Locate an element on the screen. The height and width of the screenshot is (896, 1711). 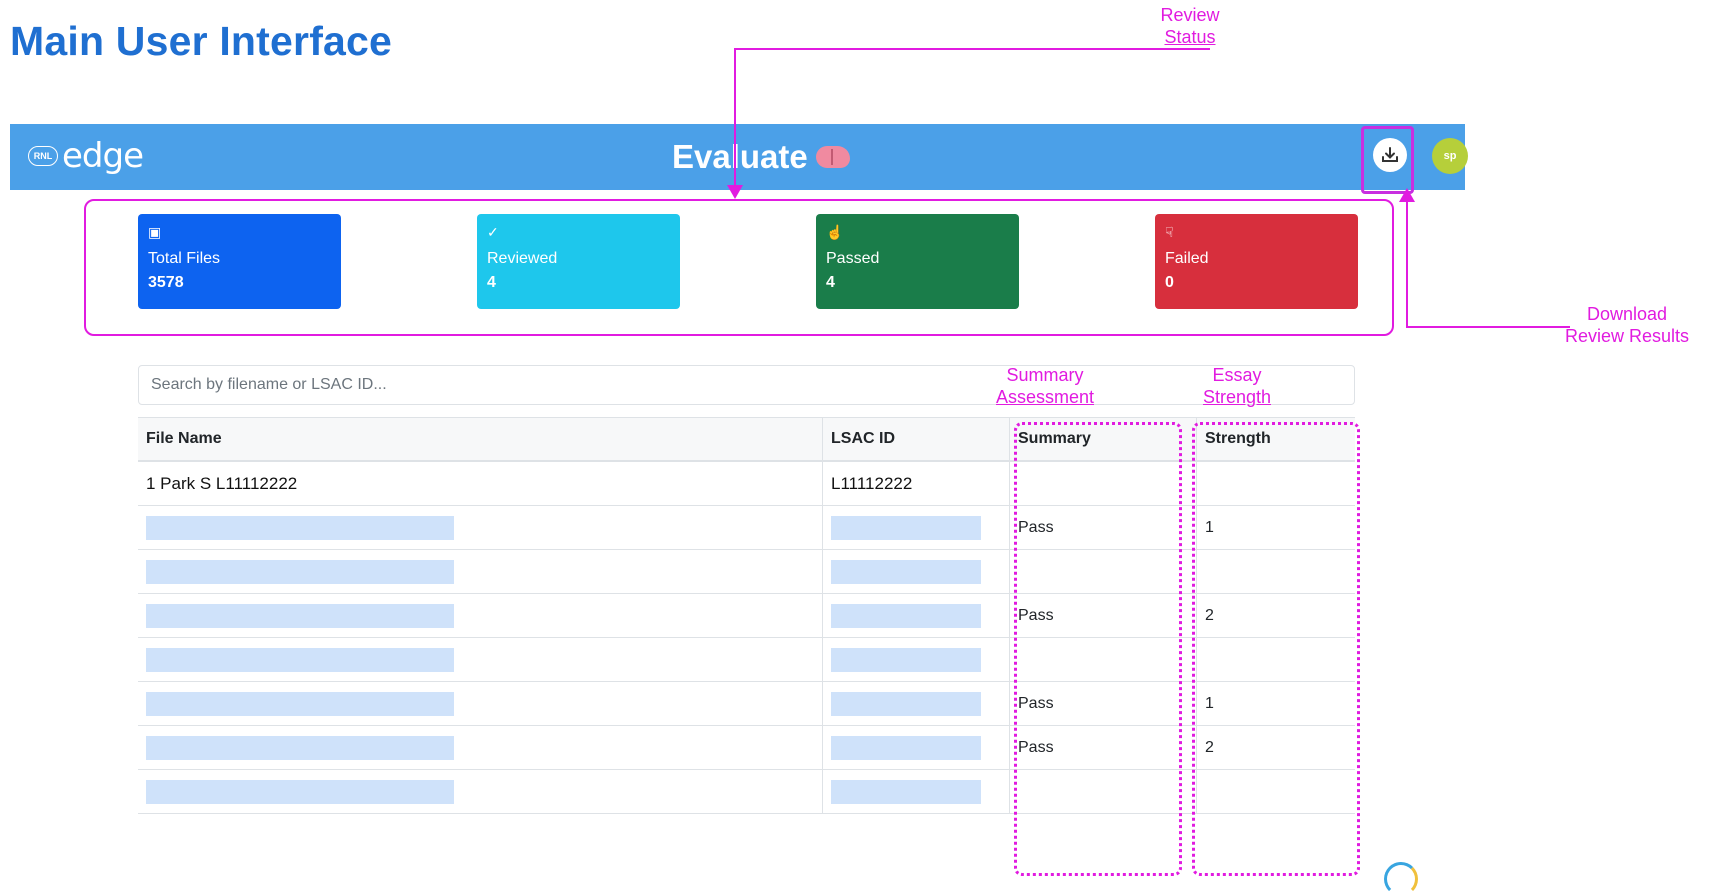
column-header-file-name: File Name is located at coordinates (480, 439).